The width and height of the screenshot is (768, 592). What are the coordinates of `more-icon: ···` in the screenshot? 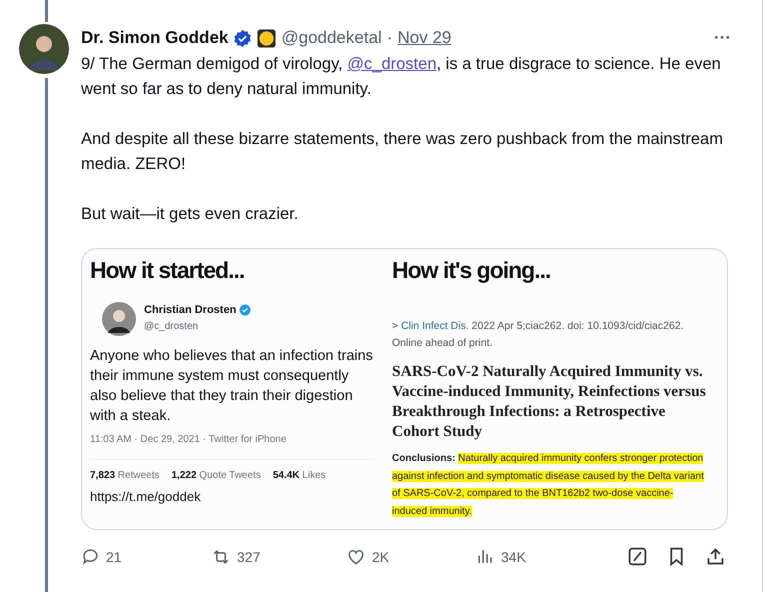 It's located at (722, 38).